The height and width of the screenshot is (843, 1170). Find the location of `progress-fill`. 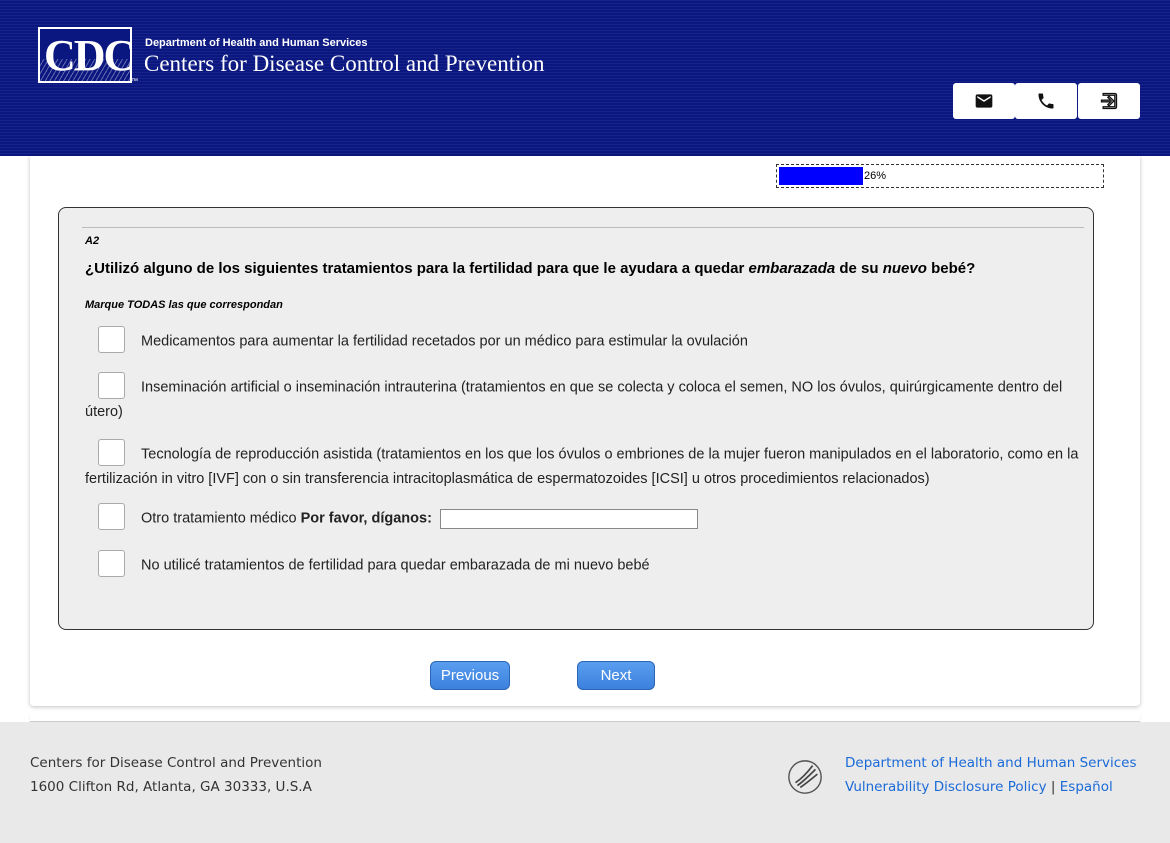

progress-fill is located at coordinates (821, 176).